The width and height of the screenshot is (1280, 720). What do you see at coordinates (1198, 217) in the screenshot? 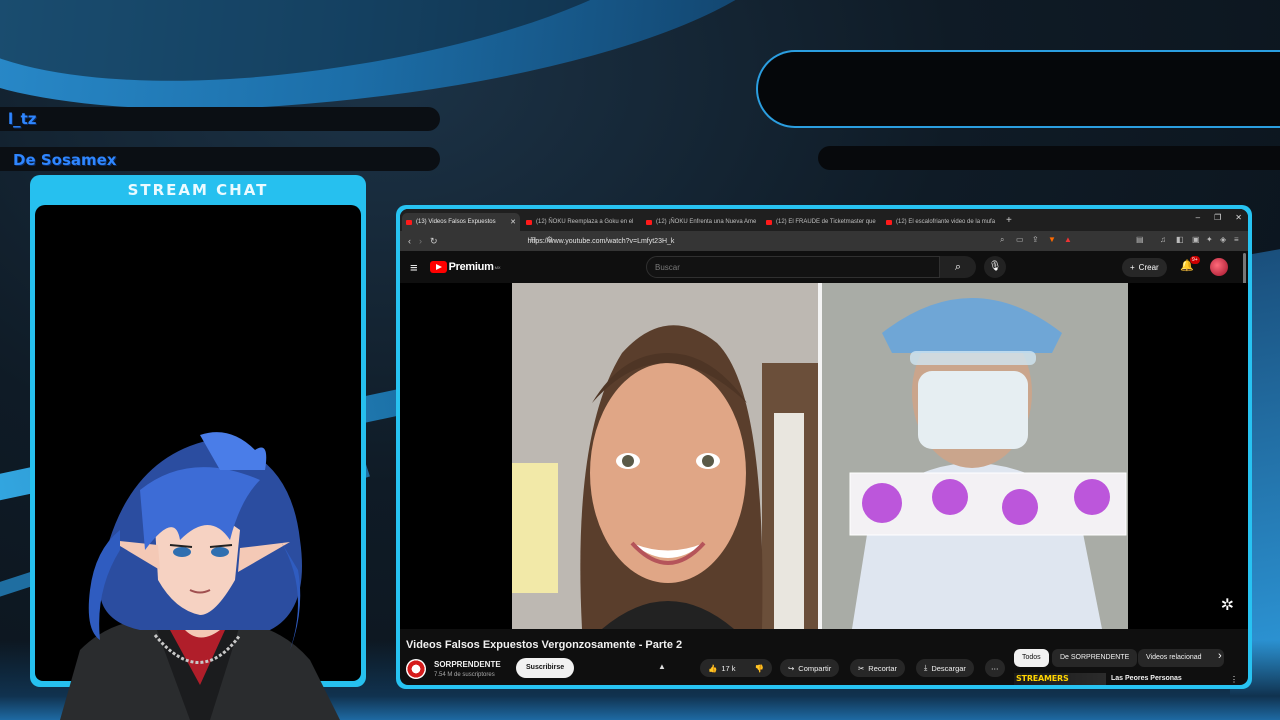
I see `minimize-icon: –` at bounding box center [1198, 217].